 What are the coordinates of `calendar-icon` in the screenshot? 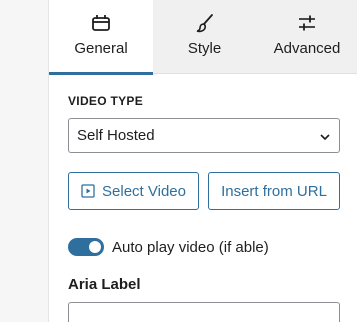 It's located at (101, 23).